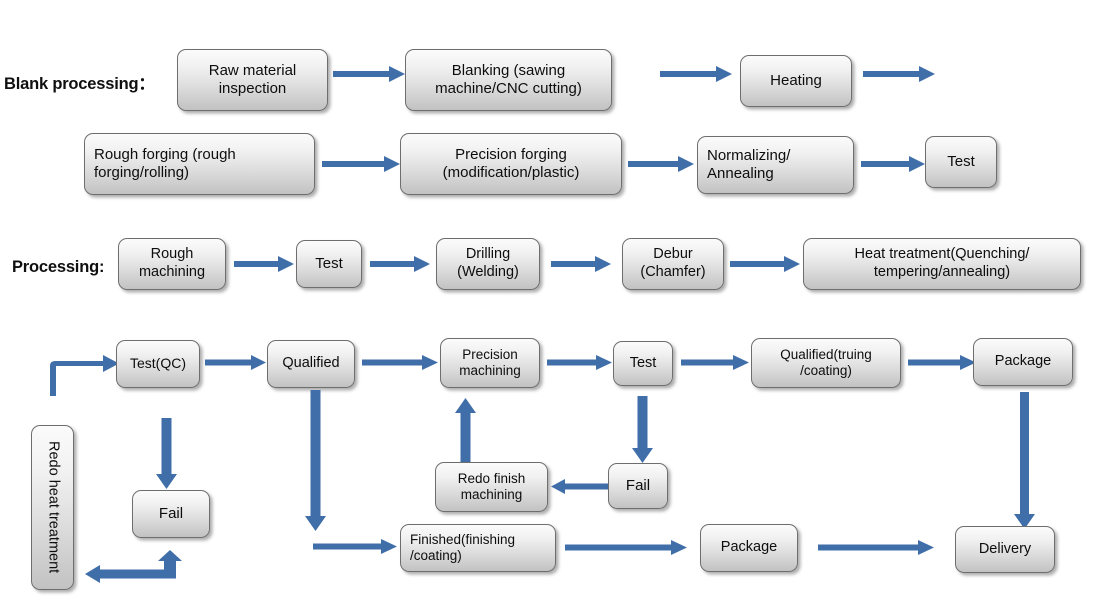  I want to click on node-normalizing-line1: Normalizing/, so click(749, 155).